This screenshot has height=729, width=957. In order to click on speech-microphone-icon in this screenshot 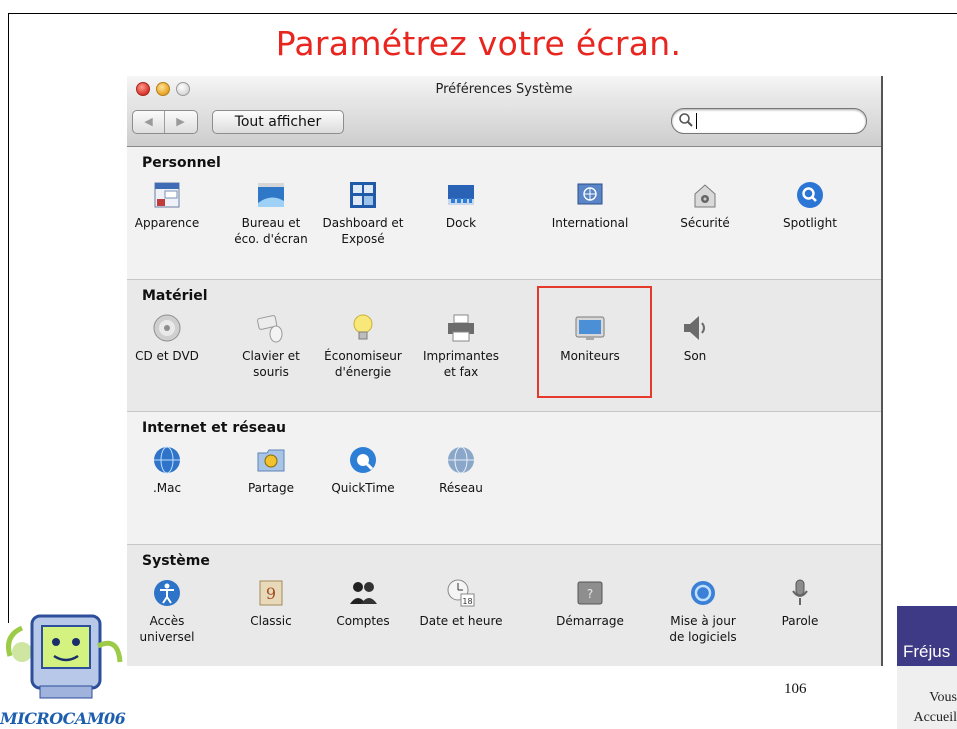, I will do `click(800, 592)`.